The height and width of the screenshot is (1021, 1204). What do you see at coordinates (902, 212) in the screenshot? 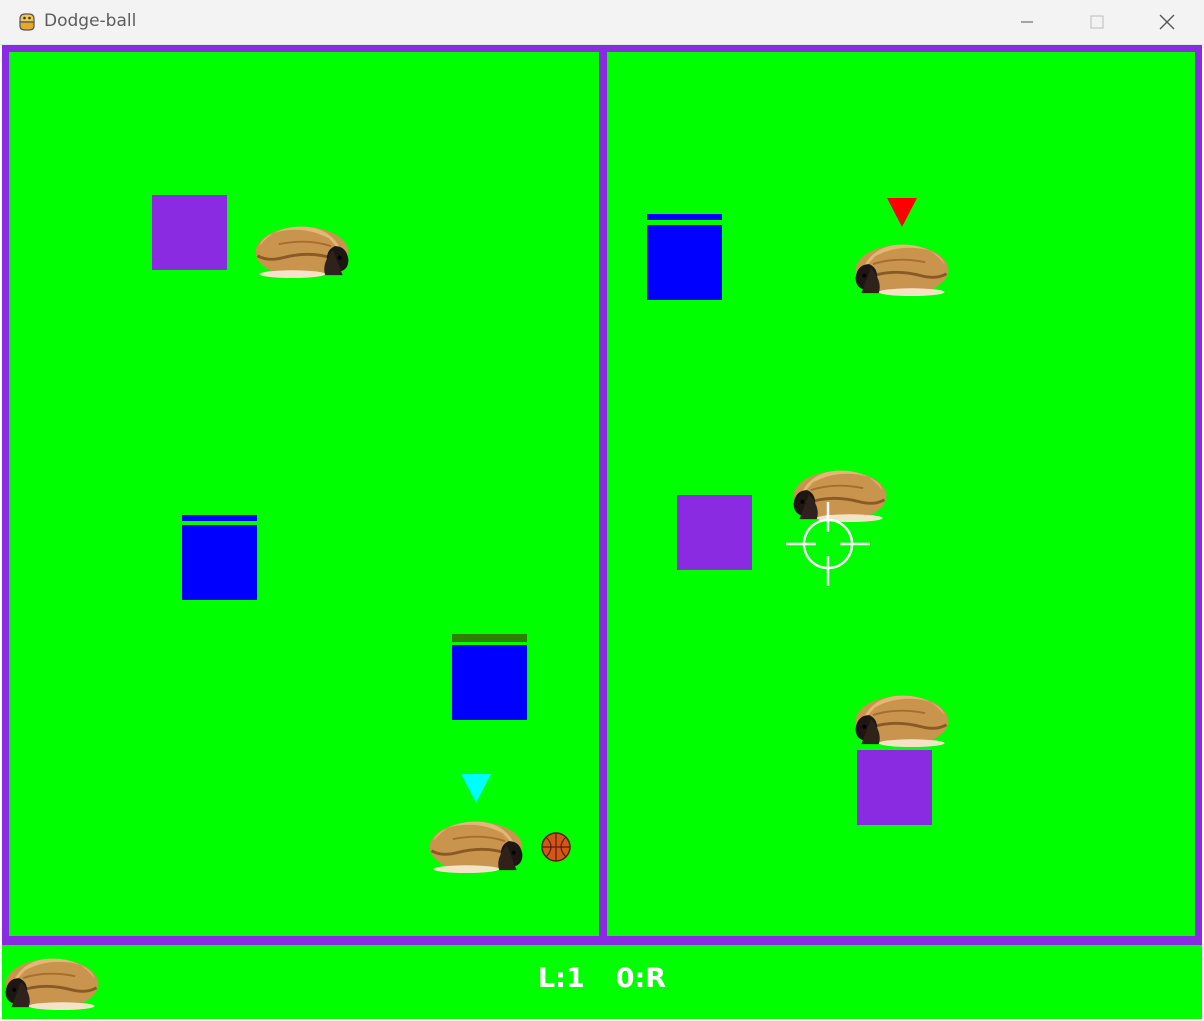
I see `right-team-marker` at bounding box center [902, 212].